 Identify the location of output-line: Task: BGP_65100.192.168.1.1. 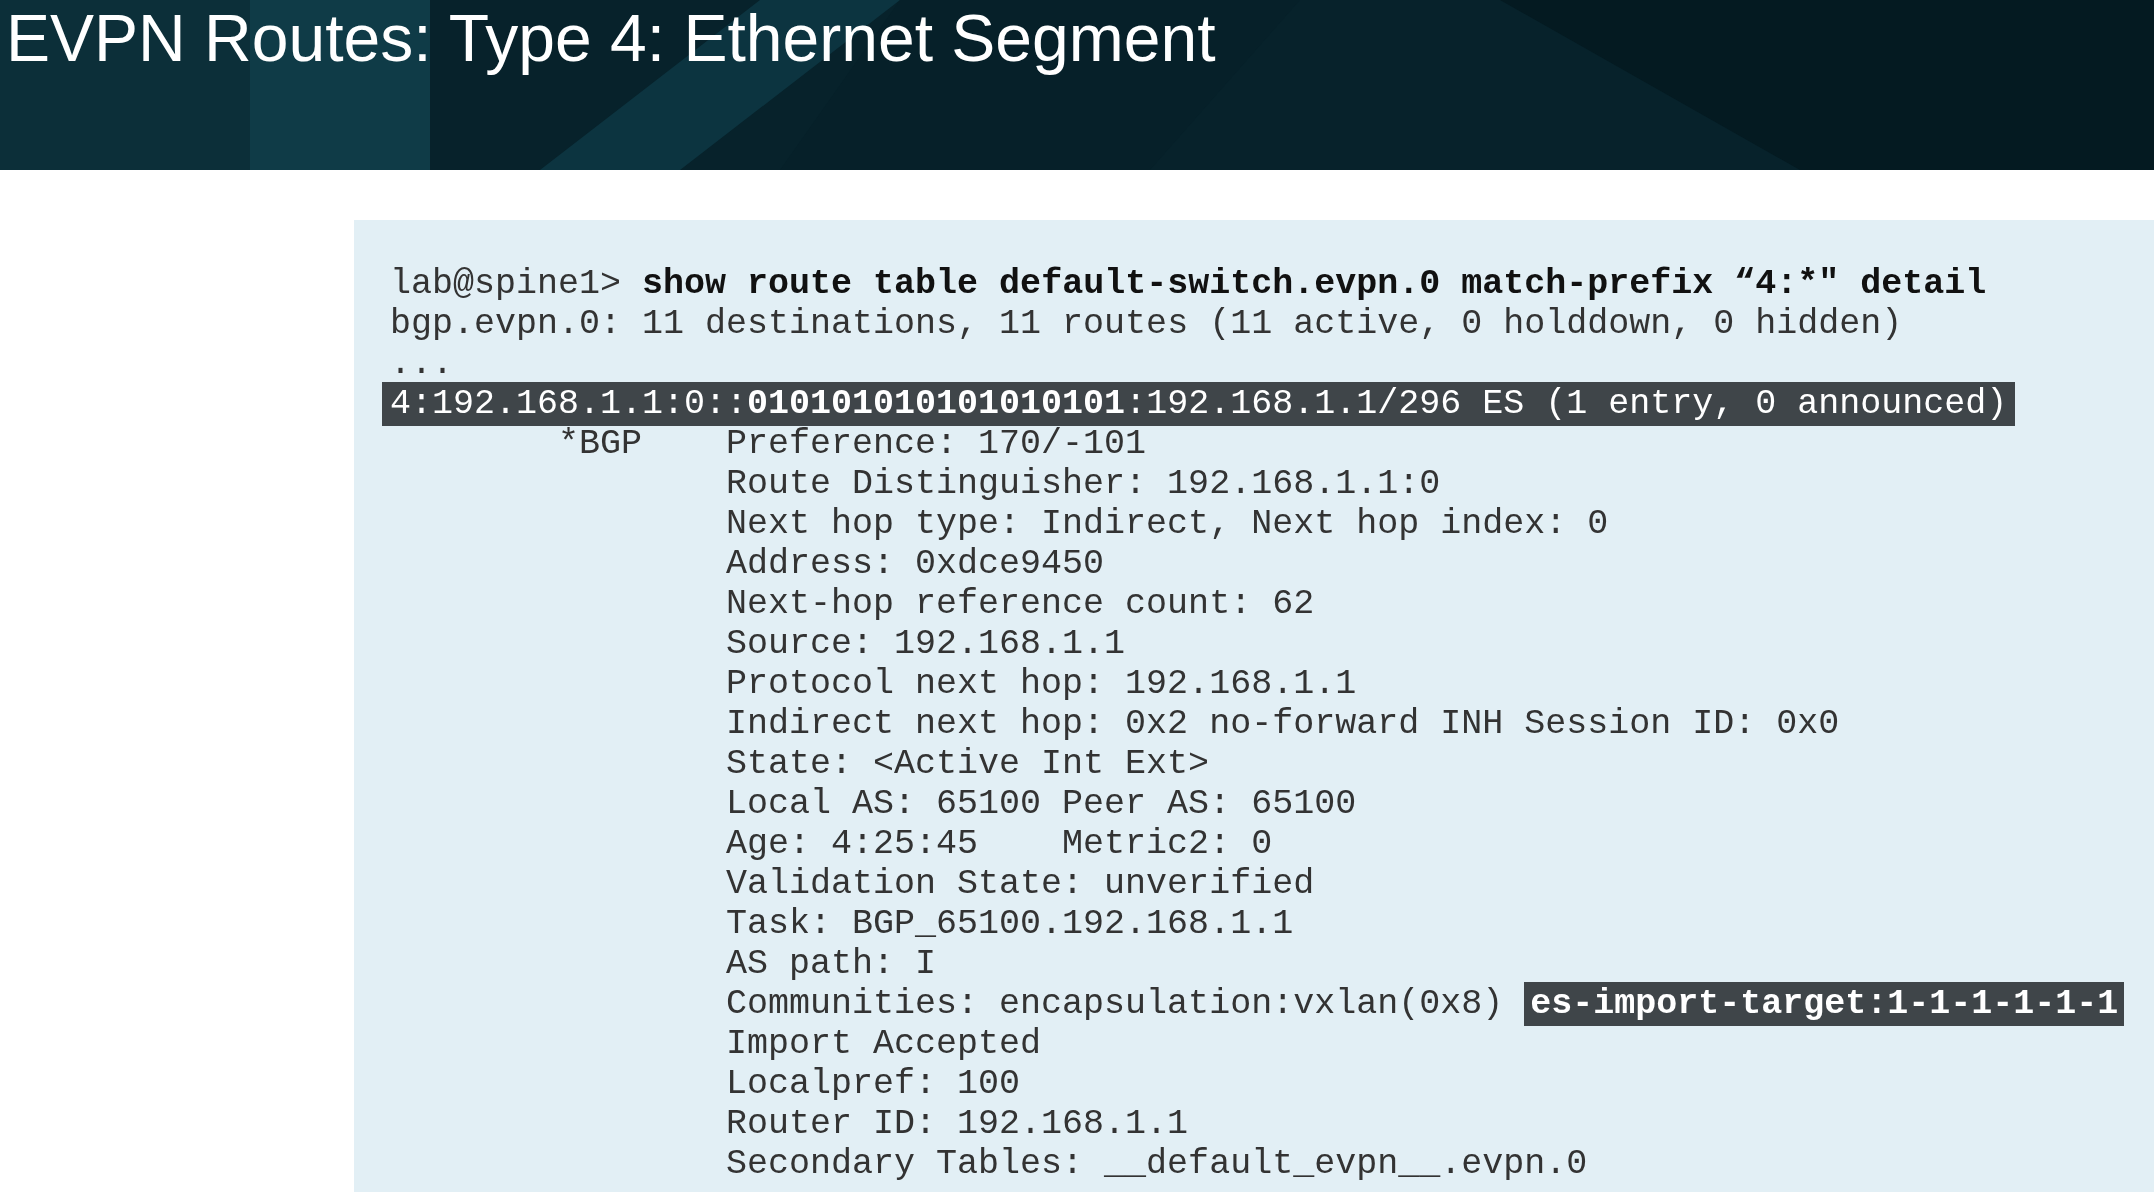
(1010, 924).